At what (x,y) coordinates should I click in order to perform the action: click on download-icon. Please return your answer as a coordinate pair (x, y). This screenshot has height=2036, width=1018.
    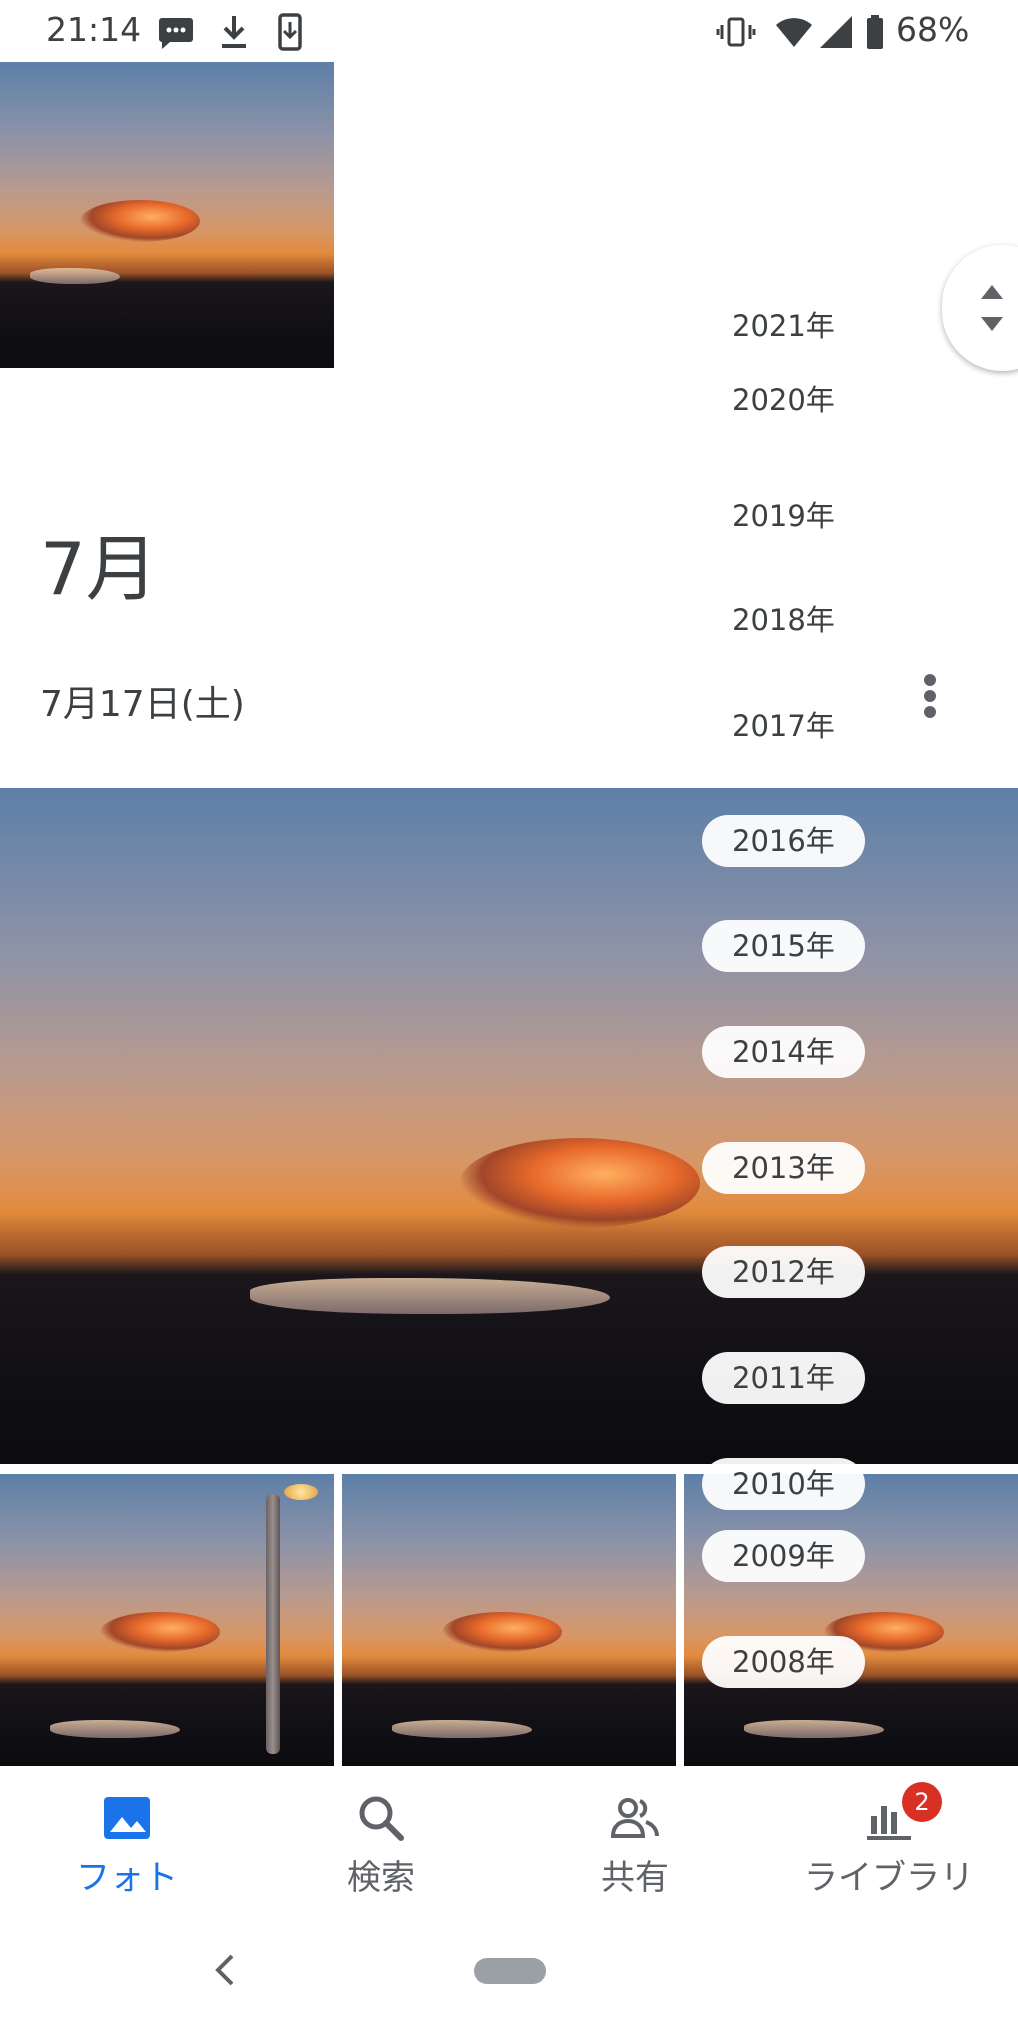
    Looking at the image, I should click on (234, 32).